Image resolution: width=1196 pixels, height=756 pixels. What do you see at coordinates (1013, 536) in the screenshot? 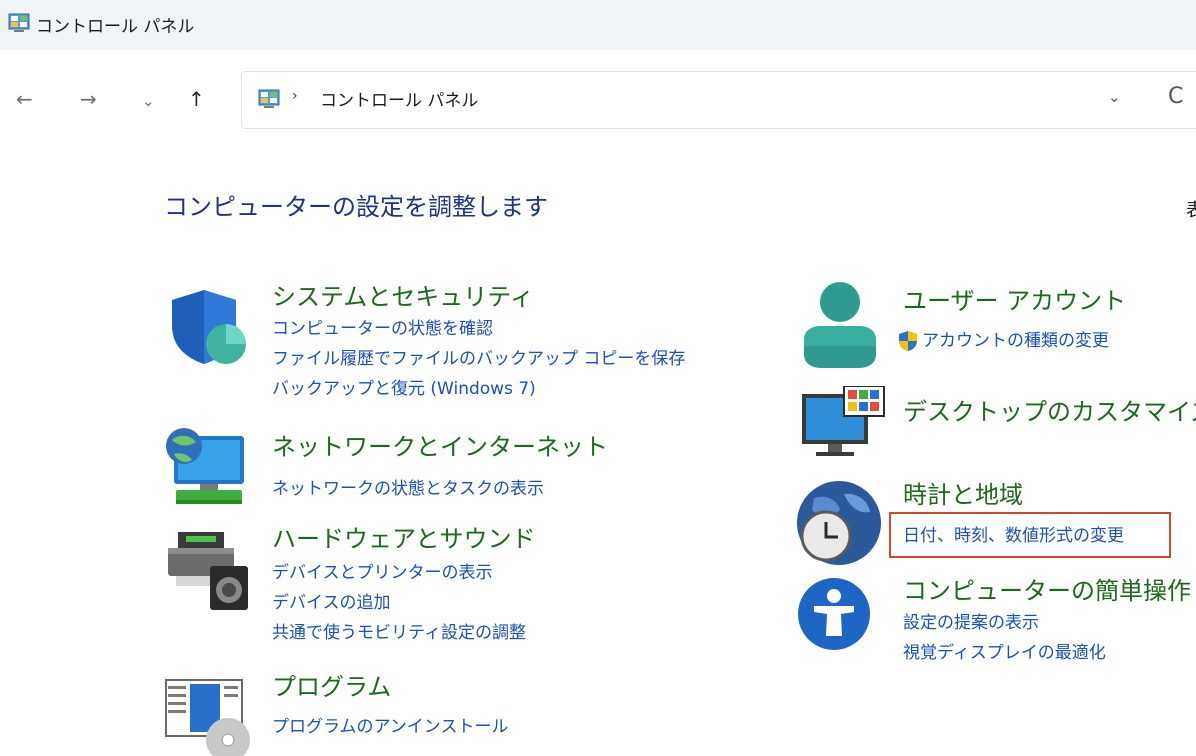
I see `link-change-date-time-format: 日付、時刻、数値形式の変更` at bounding box center [1013, 536].